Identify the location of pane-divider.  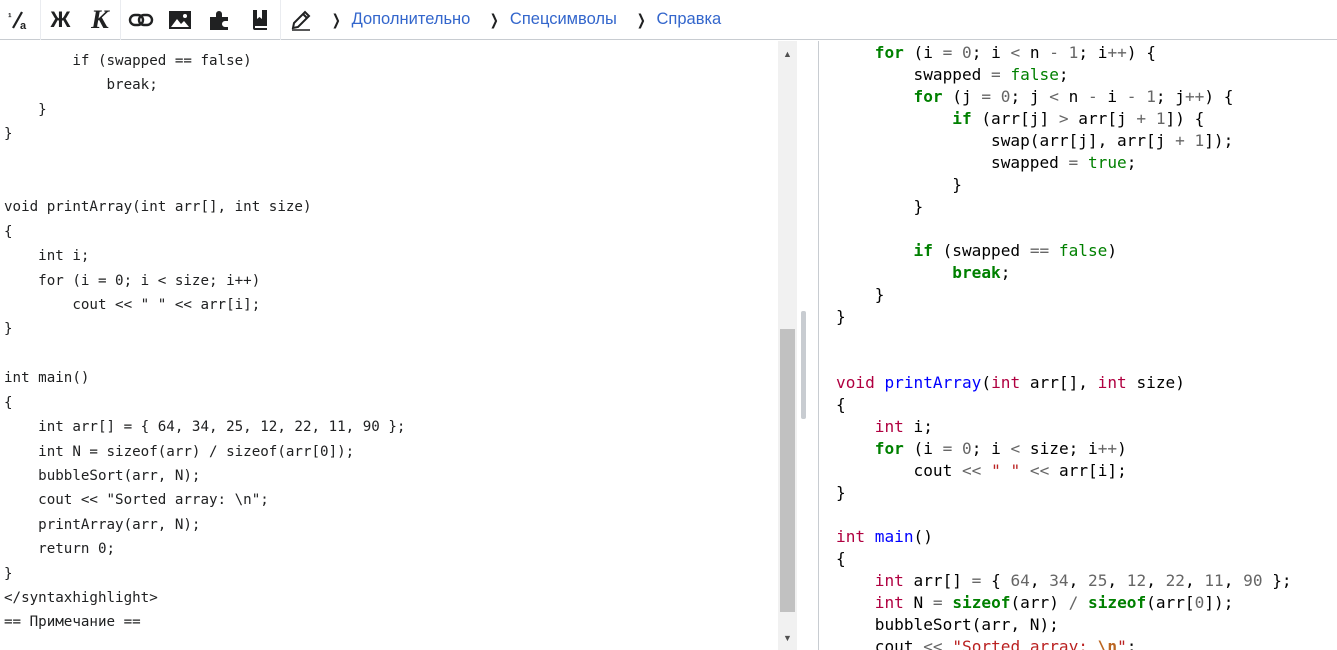
(808, 345).